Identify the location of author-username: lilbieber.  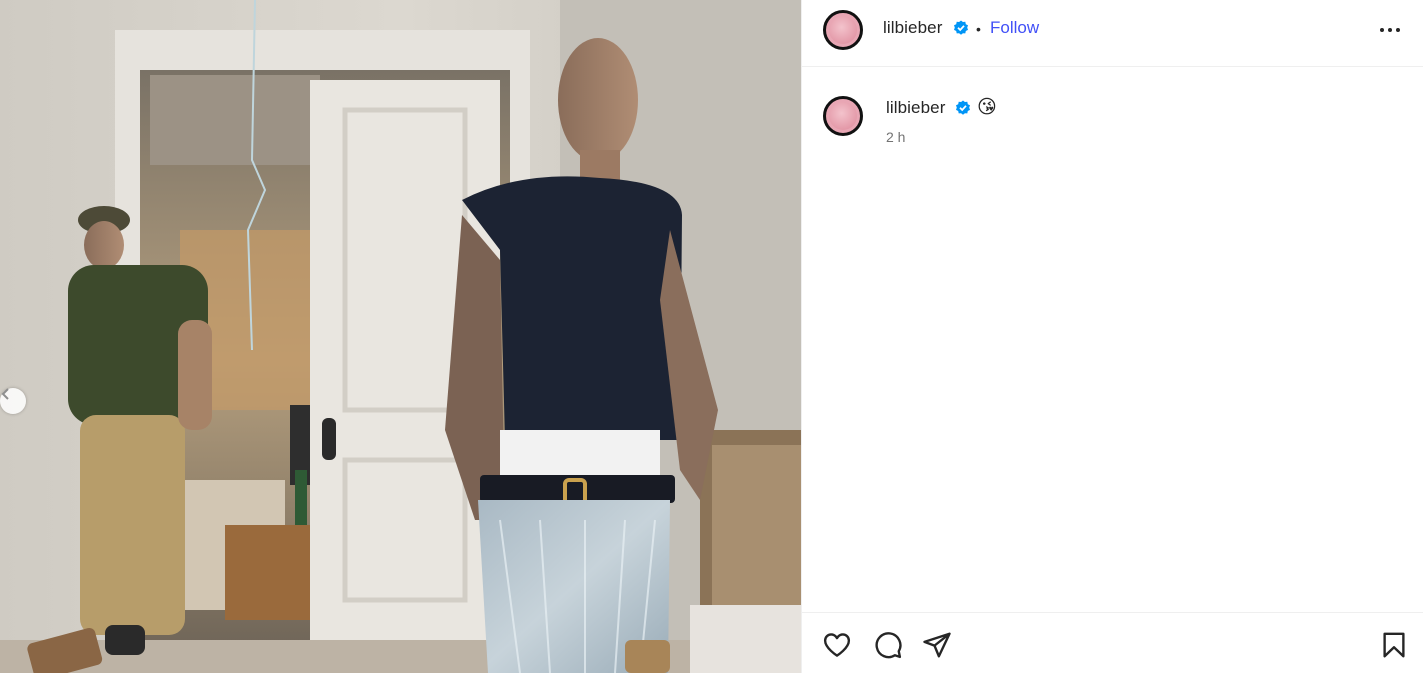
(913, 28).